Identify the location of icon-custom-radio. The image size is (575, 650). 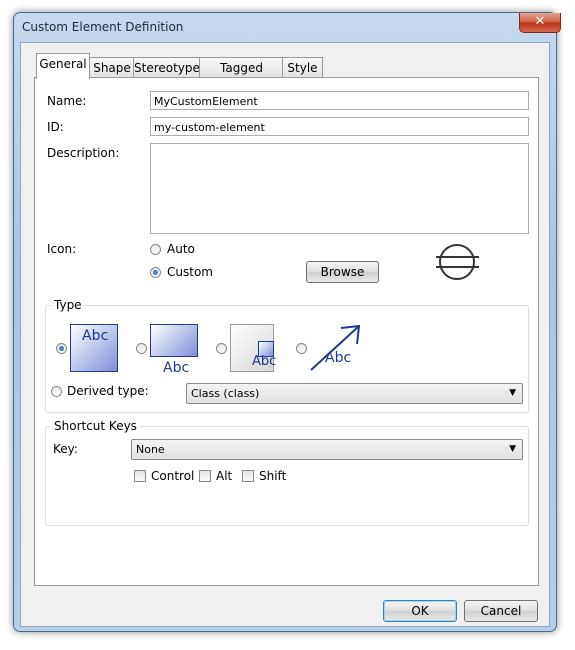
(155, 272).